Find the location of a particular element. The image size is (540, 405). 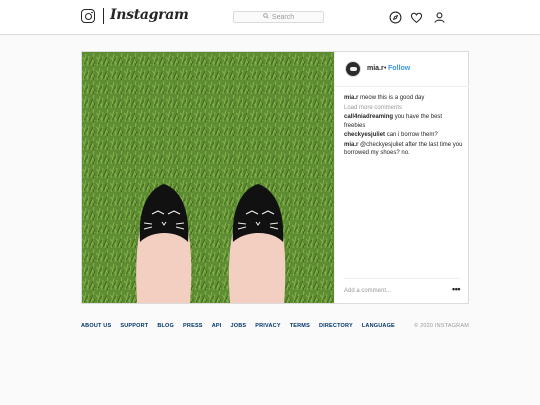

footer-link-blog: BLOG is located at coordinates (165, 326).